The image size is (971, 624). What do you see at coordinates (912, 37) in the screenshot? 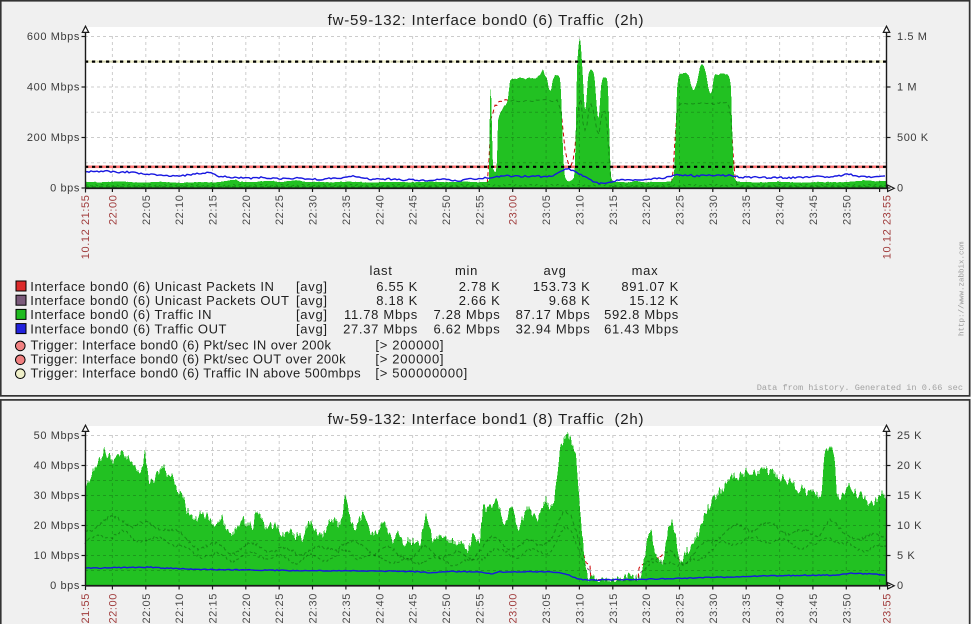
I see `svg-text: 1.5 M` at bounding box center [912, 37].